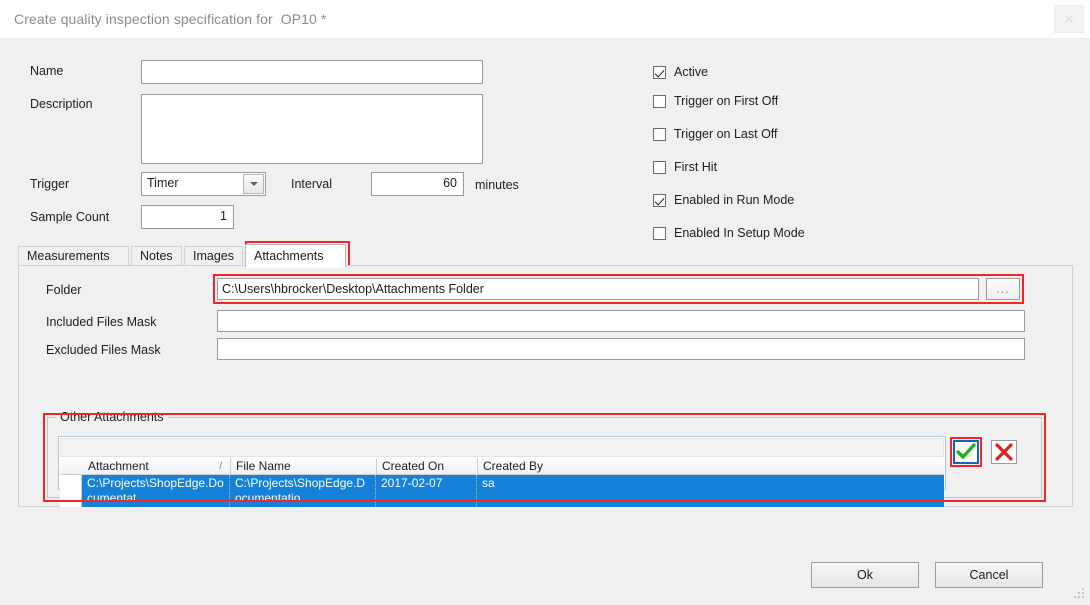 The width and height of the screenshot is (1090, 605). I want to click on checkbox-enabled-in-run-mode-box, so click(659, 200).